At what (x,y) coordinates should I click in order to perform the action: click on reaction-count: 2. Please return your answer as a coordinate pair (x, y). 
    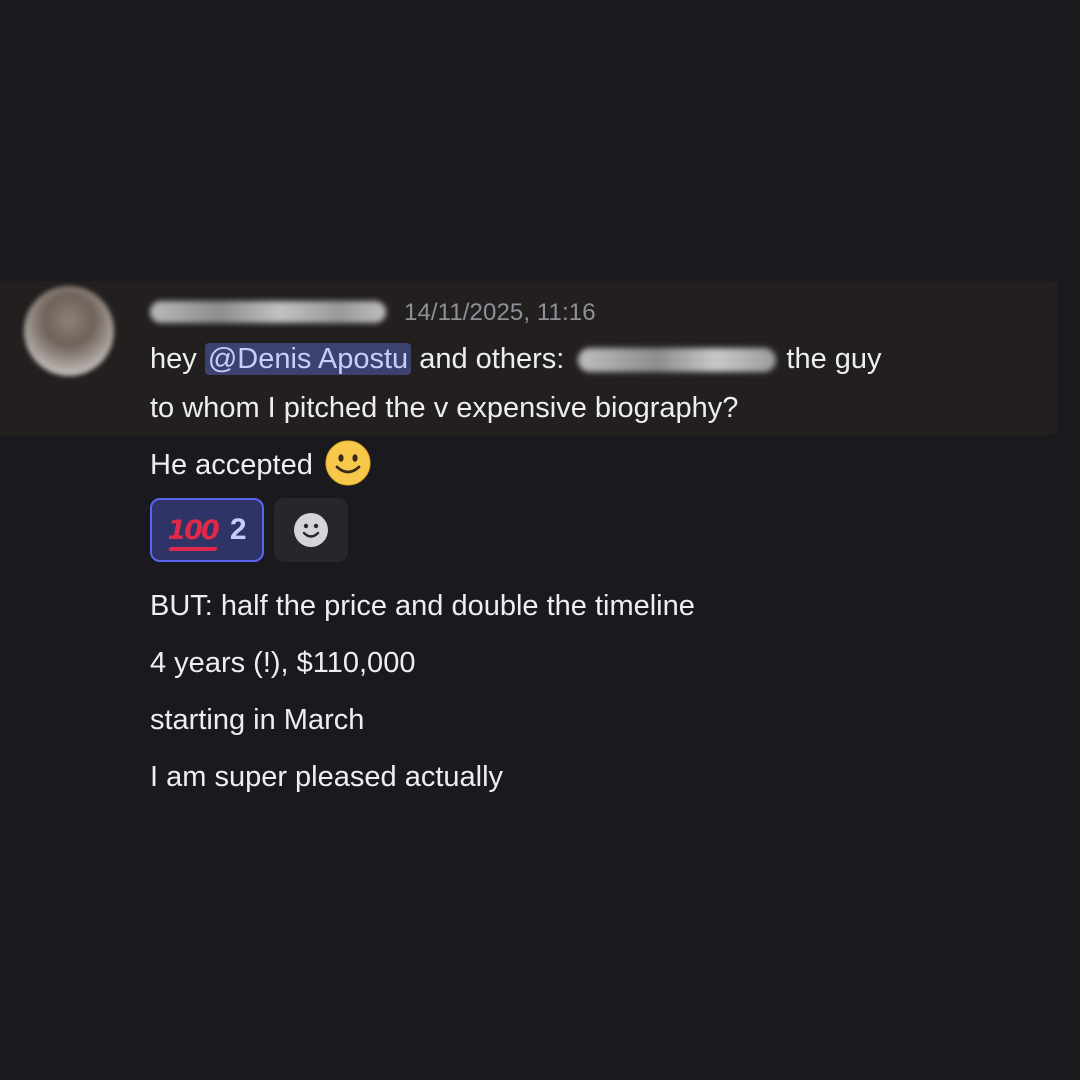
    Looking at the image, I should click on (238, 529).